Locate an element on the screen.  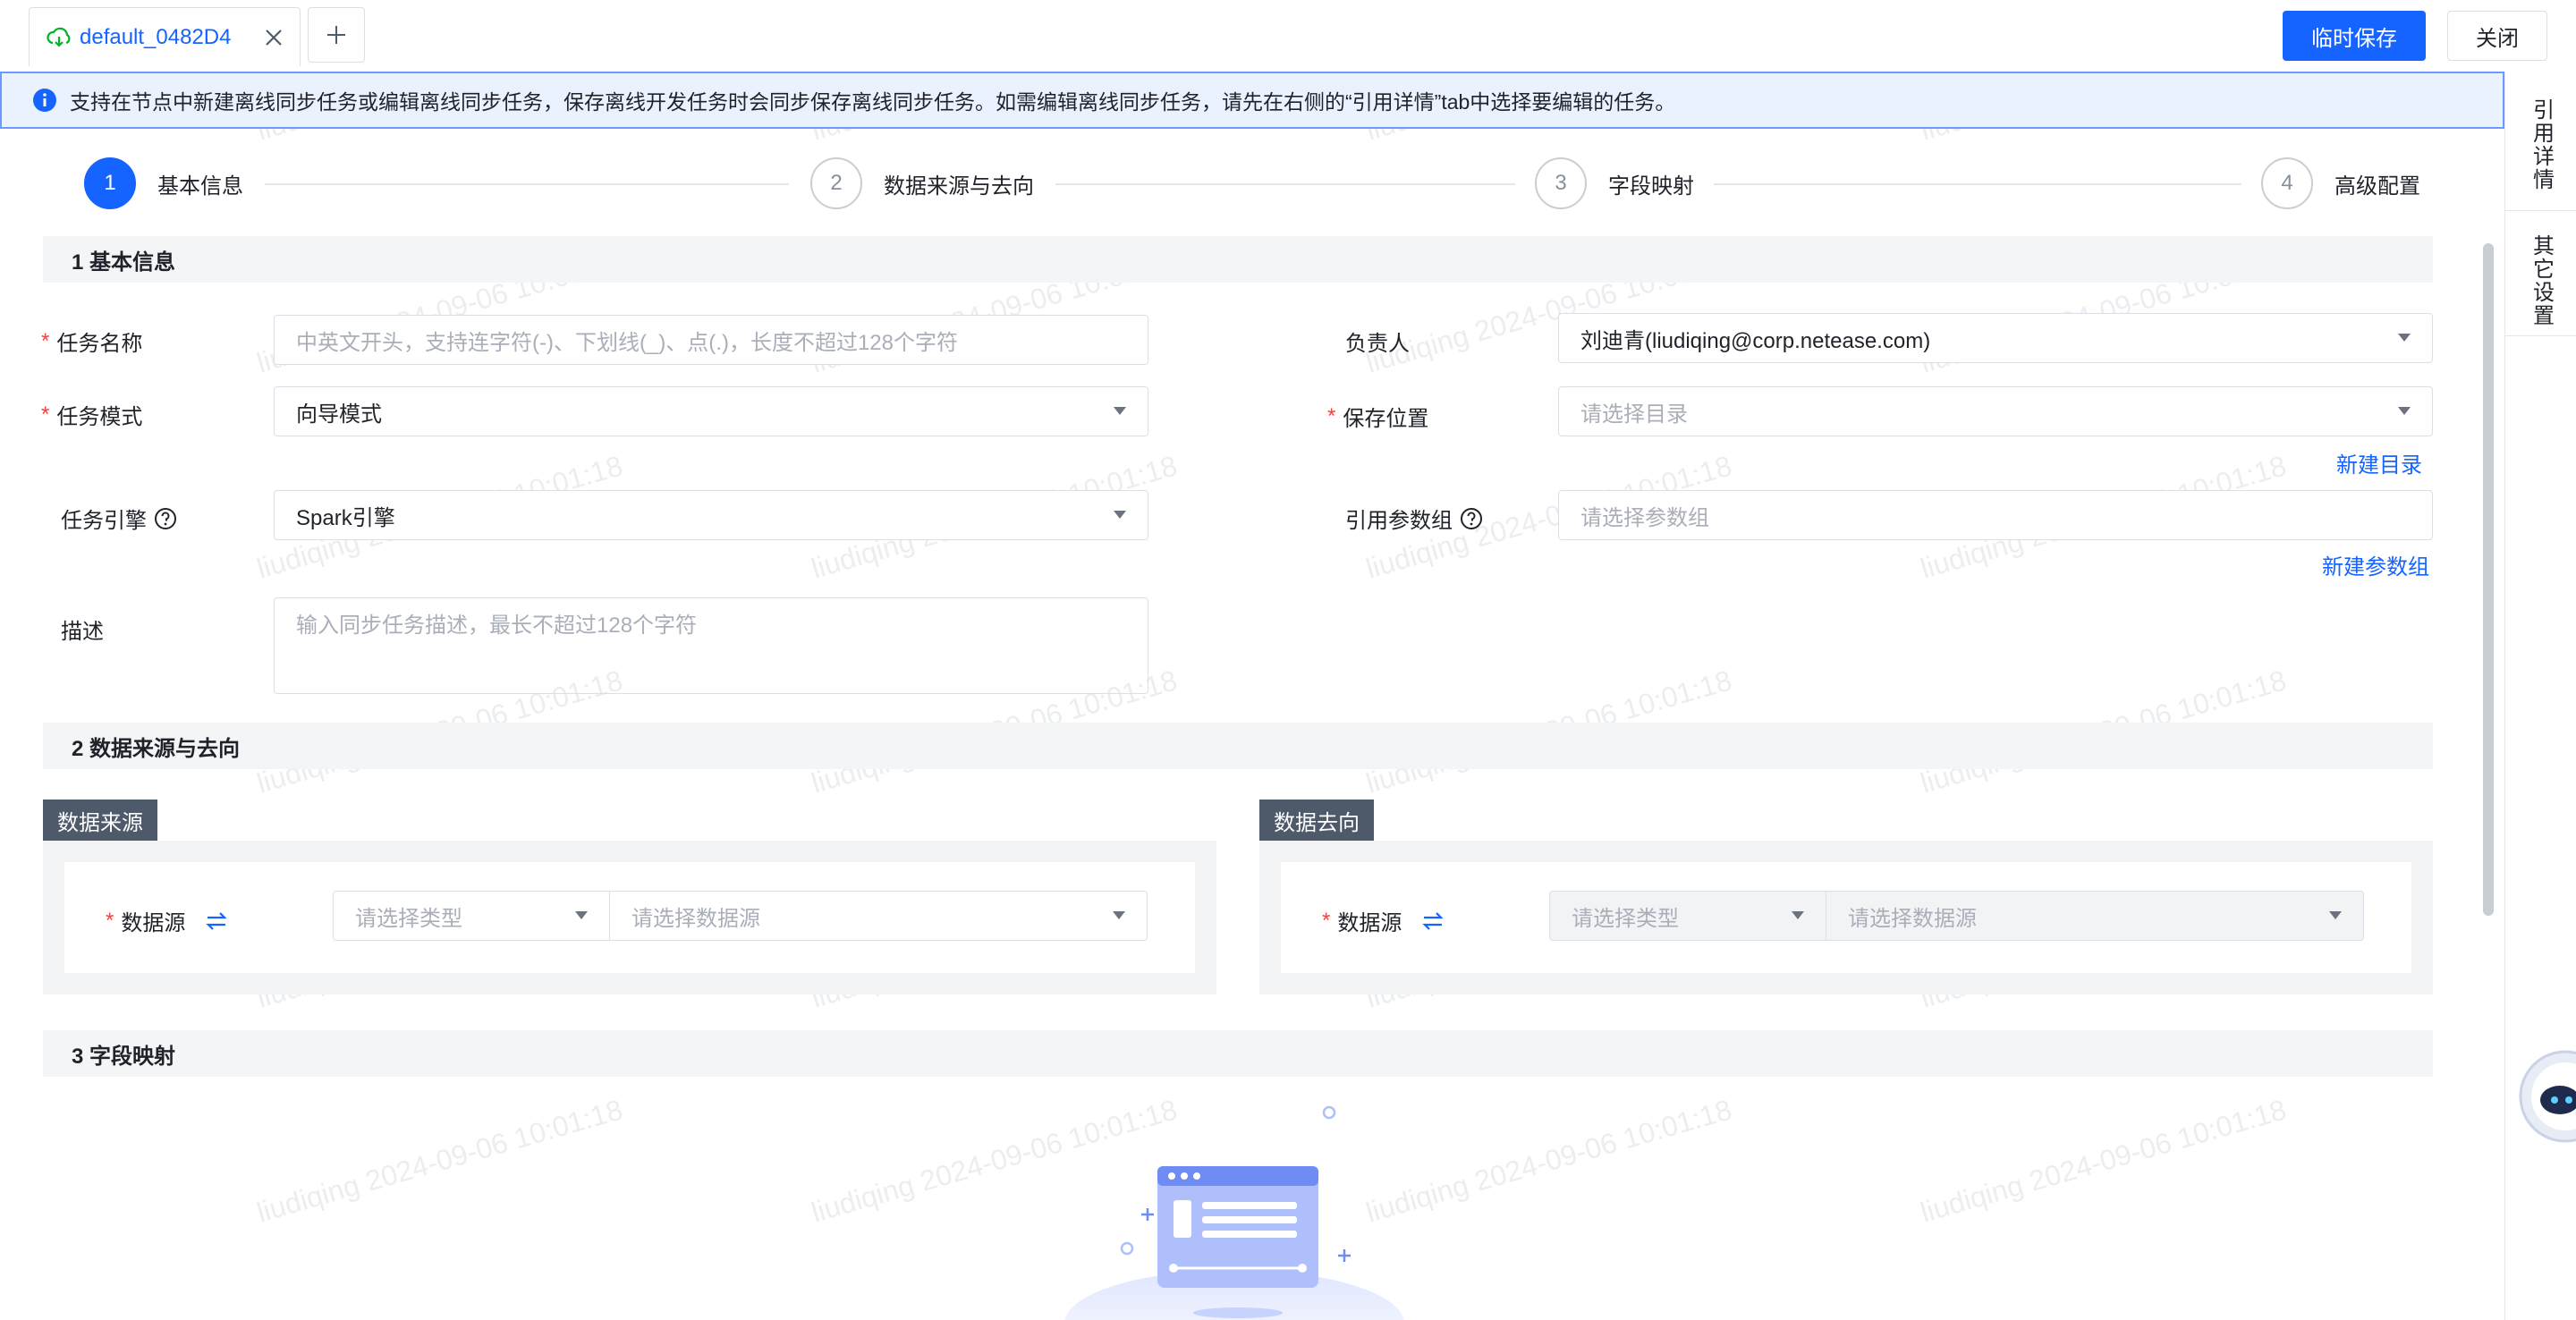
engine-label: 任务引擎 is located at coordinates (119, 518).